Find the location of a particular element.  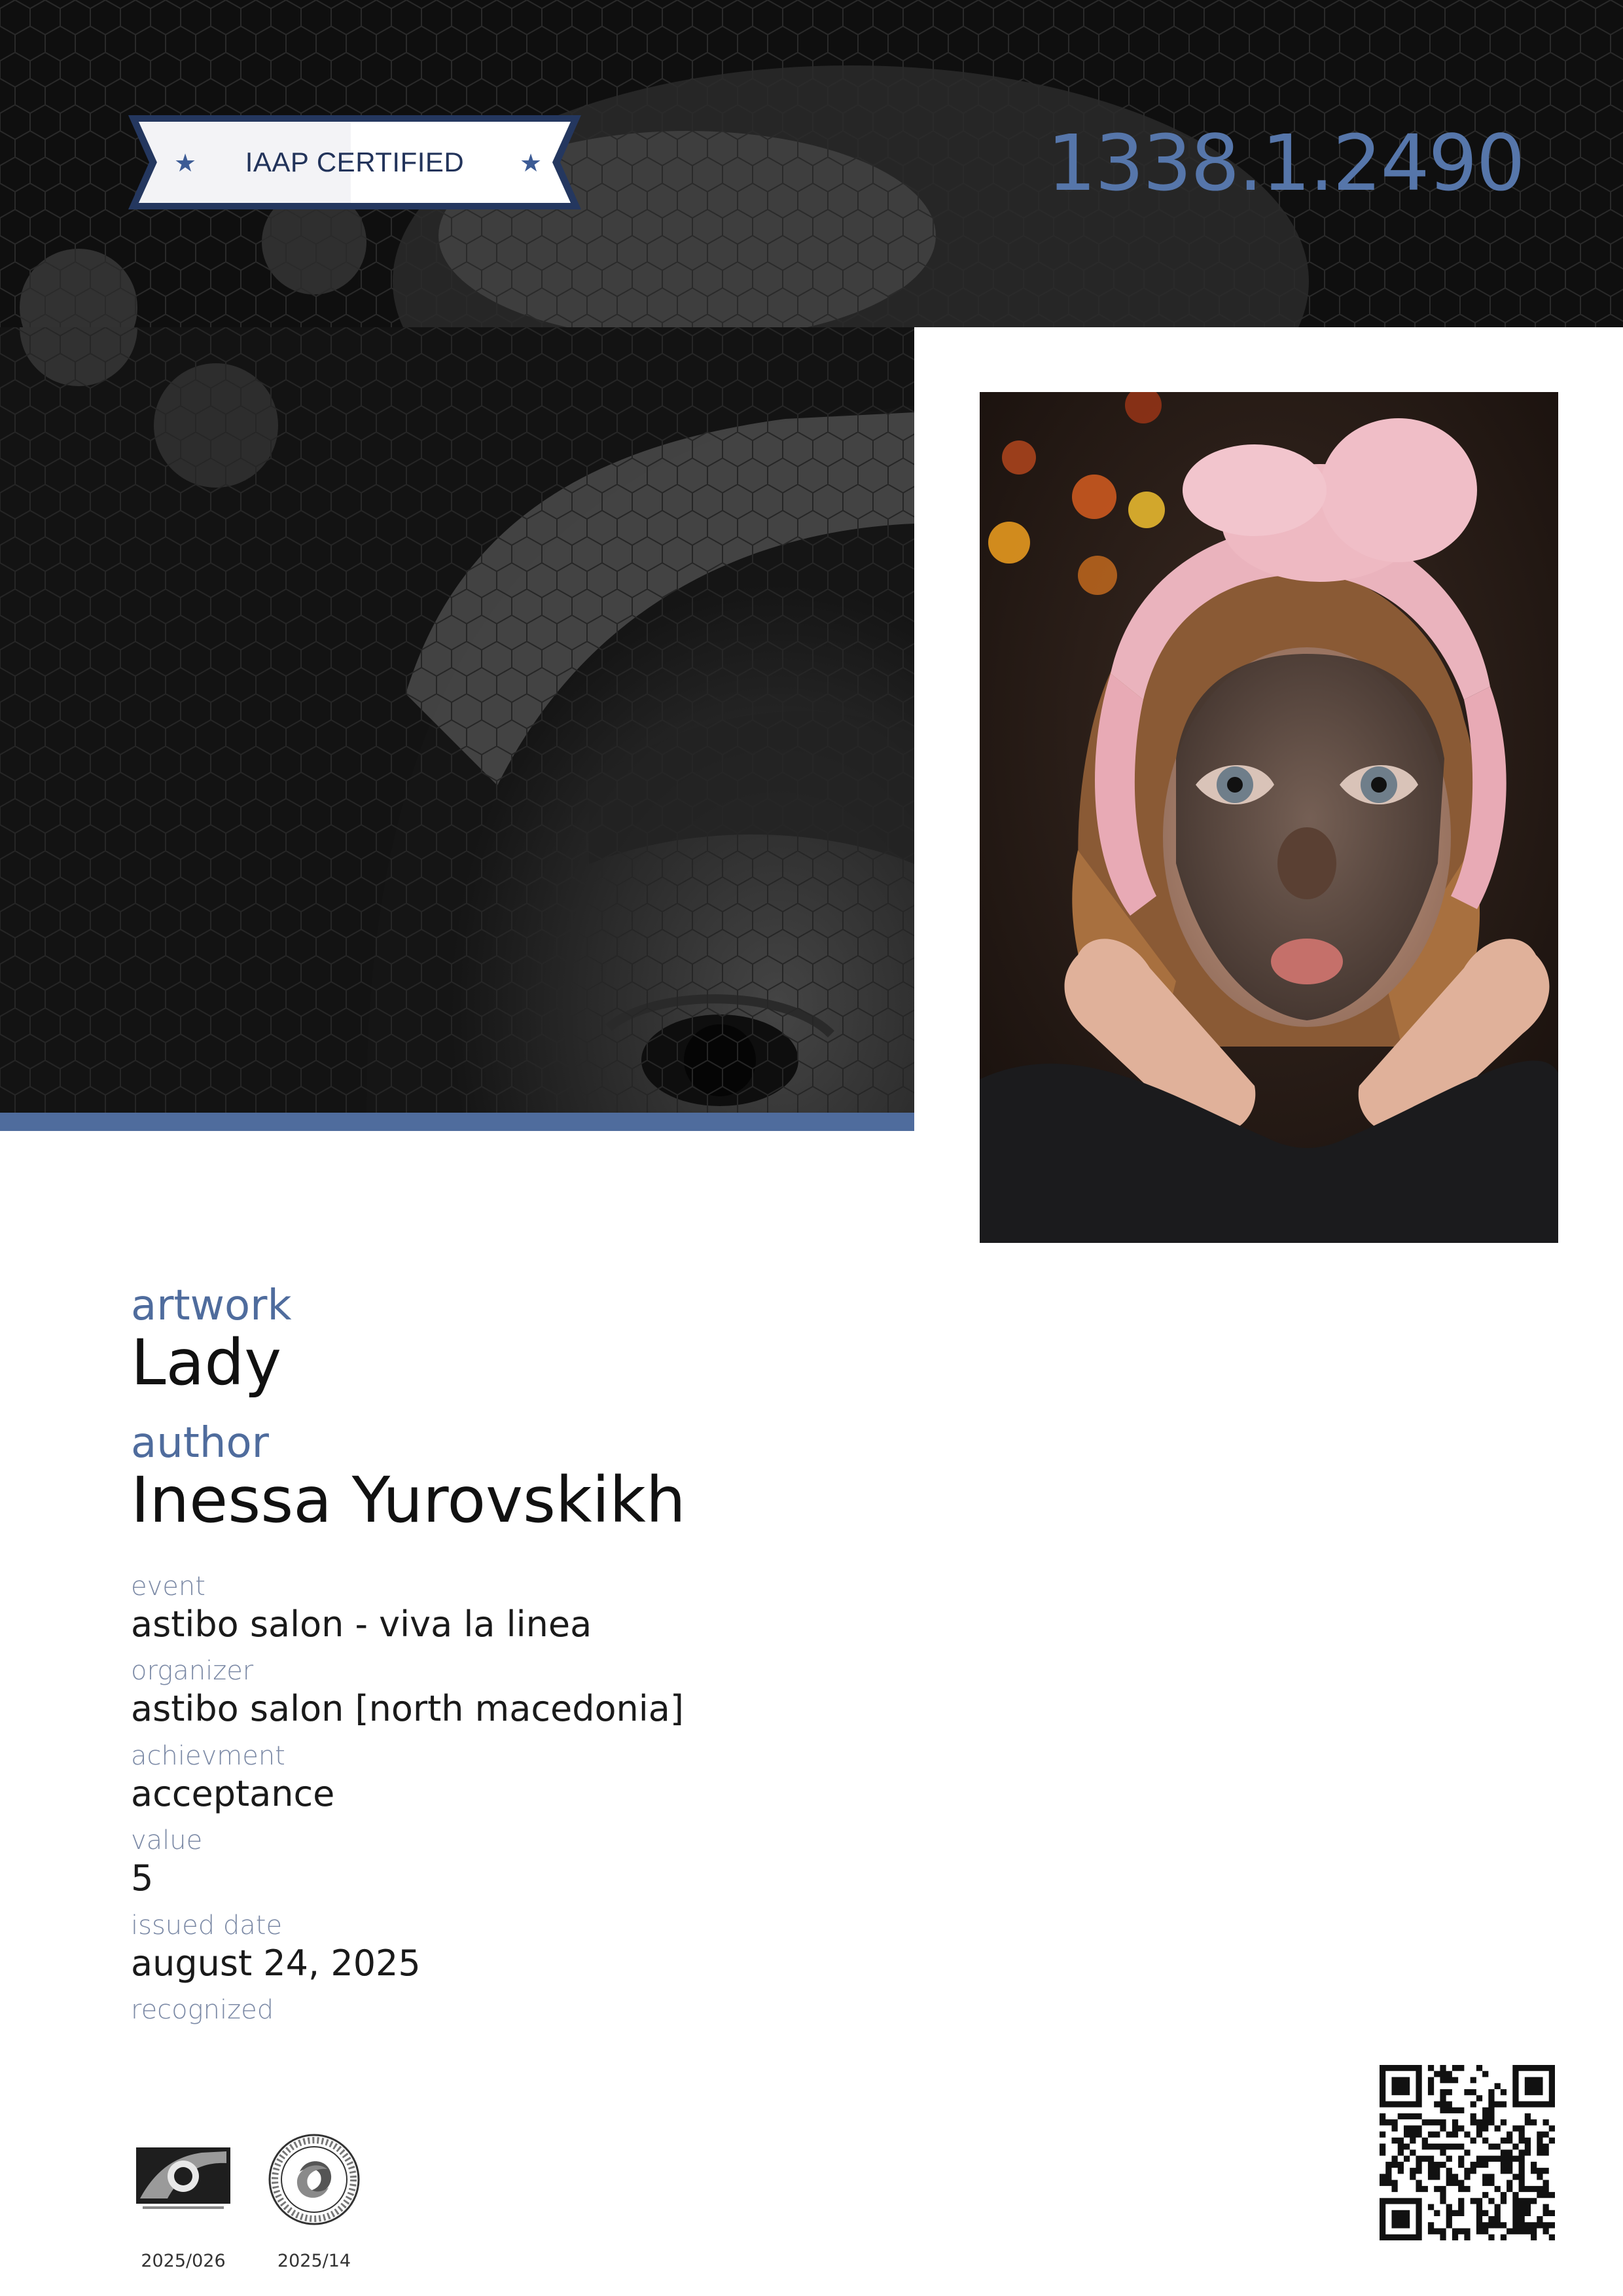

recognition-item: 2025/14 is located at coordinates (314, 2200).